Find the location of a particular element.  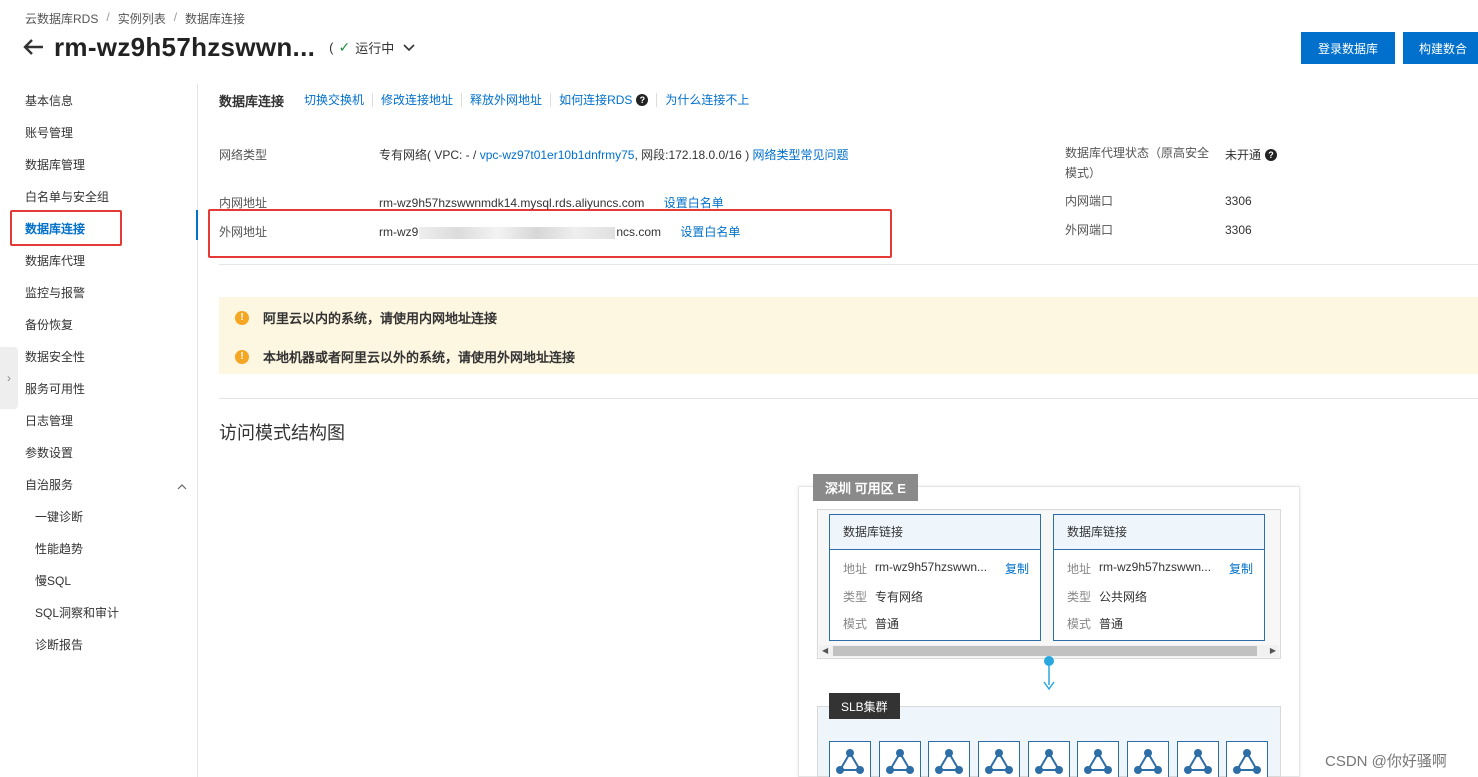

back-arrow-icon is located at coordinates (34, 47).